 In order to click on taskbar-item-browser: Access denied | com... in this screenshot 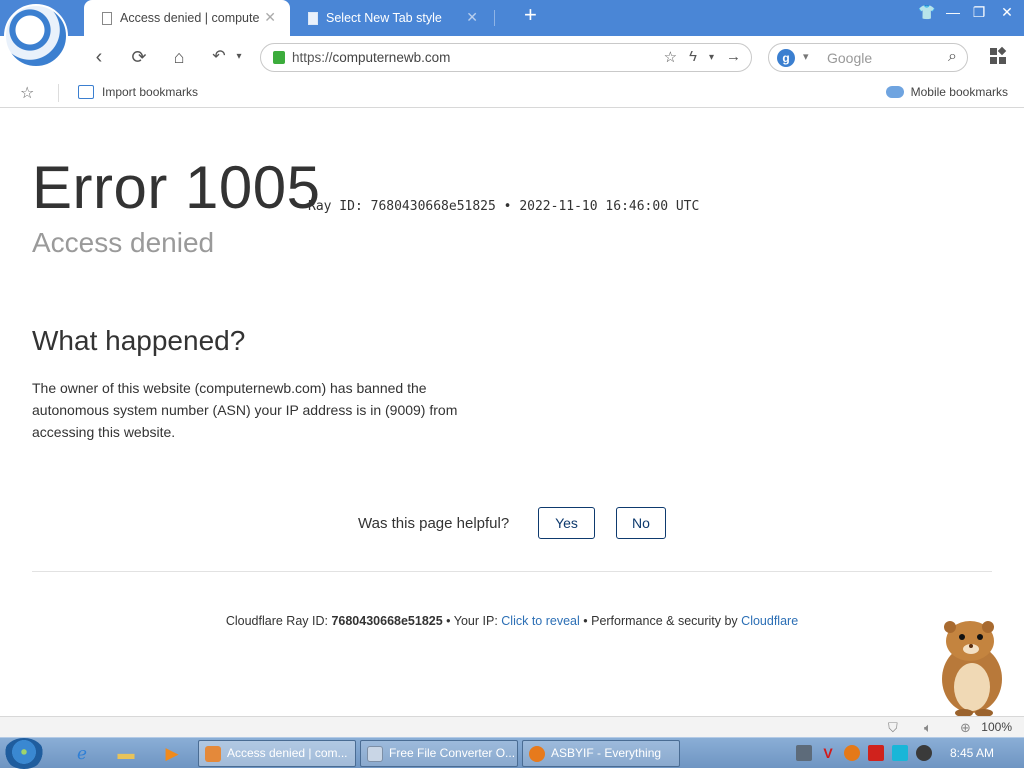, I will do `click(277, 753)`.